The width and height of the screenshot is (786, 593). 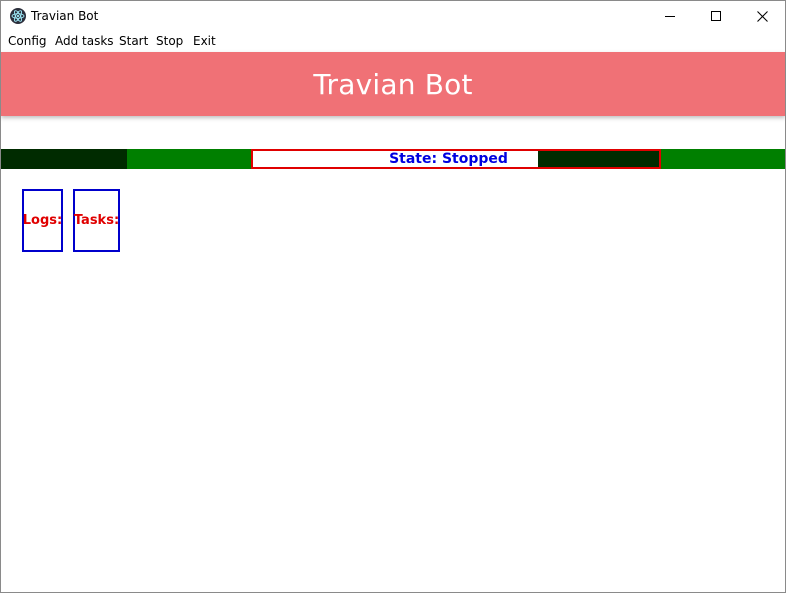 I want to click on maximize-icon, so click(x=716, y=16).